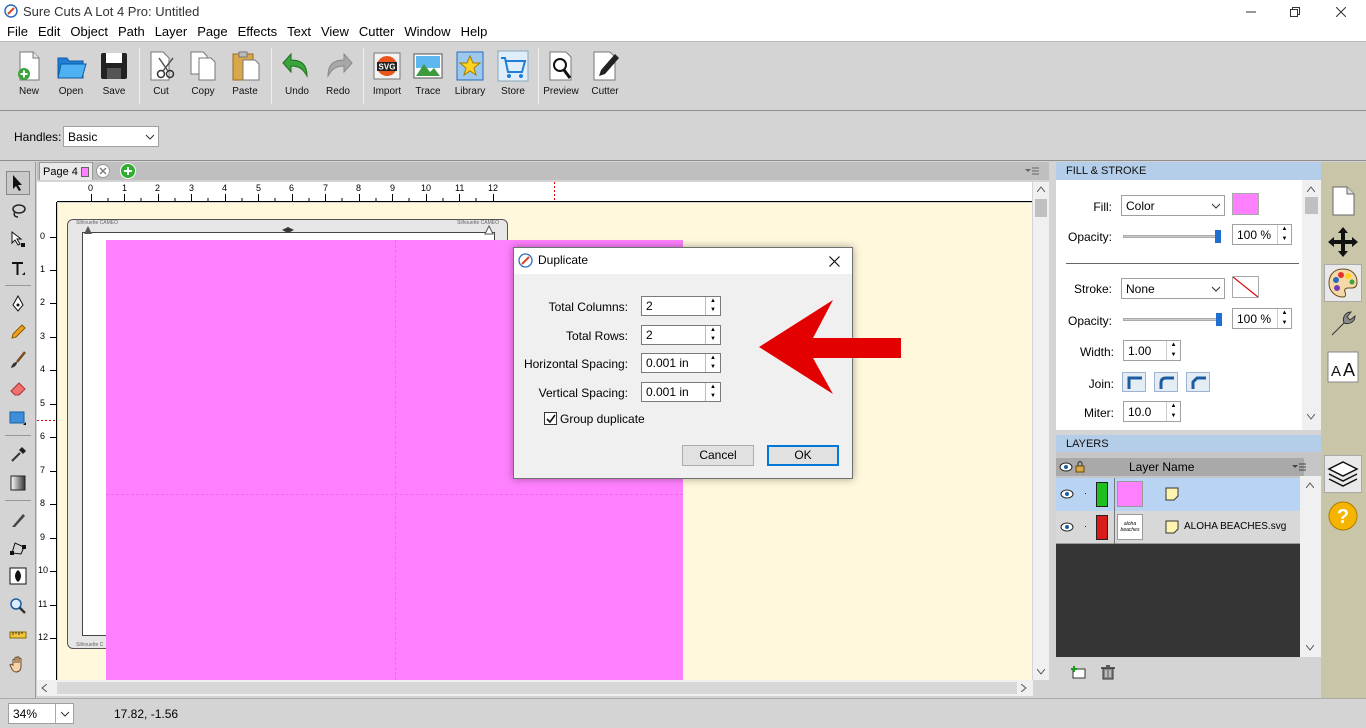 This screenshot has width=1366, height=728. What do you see at coordinates (1173, 350) in the screenshot?
I see `stroke-width-spinner: ▲ ▼` at bounding box center [1173, 350].